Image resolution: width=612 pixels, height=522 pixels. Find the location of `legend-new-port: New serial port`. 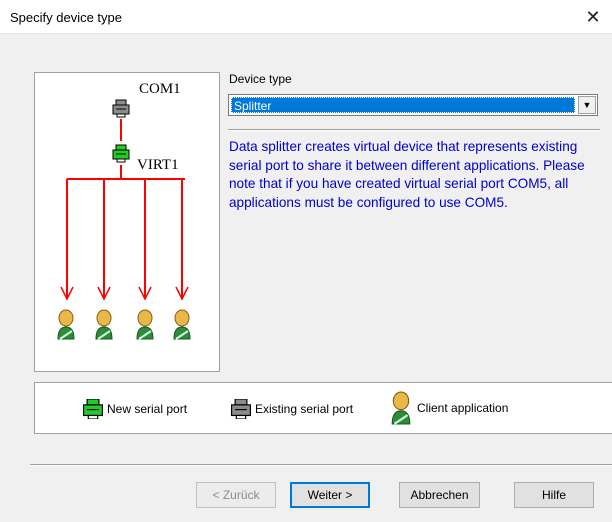

legend-new-port: New serial port is located at coordinates (135, 409).